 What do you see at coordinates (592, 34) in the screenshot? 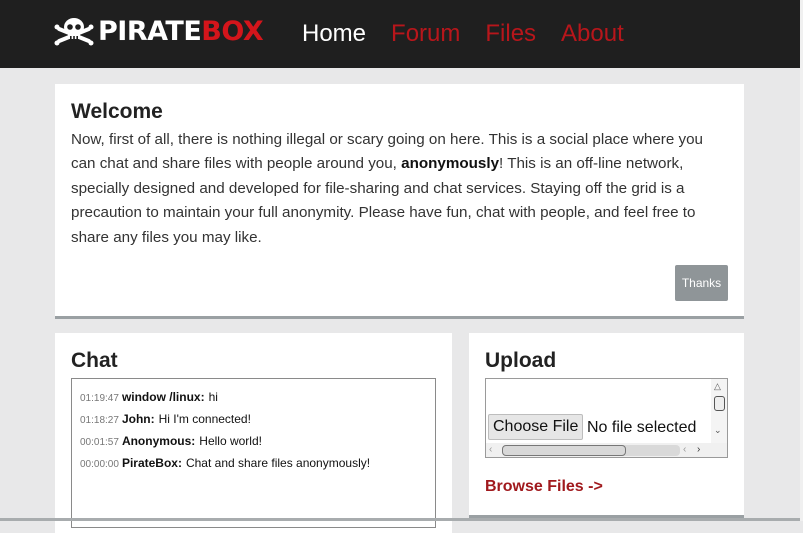
I see `nav-about: About` at bounding box center [592, 34].